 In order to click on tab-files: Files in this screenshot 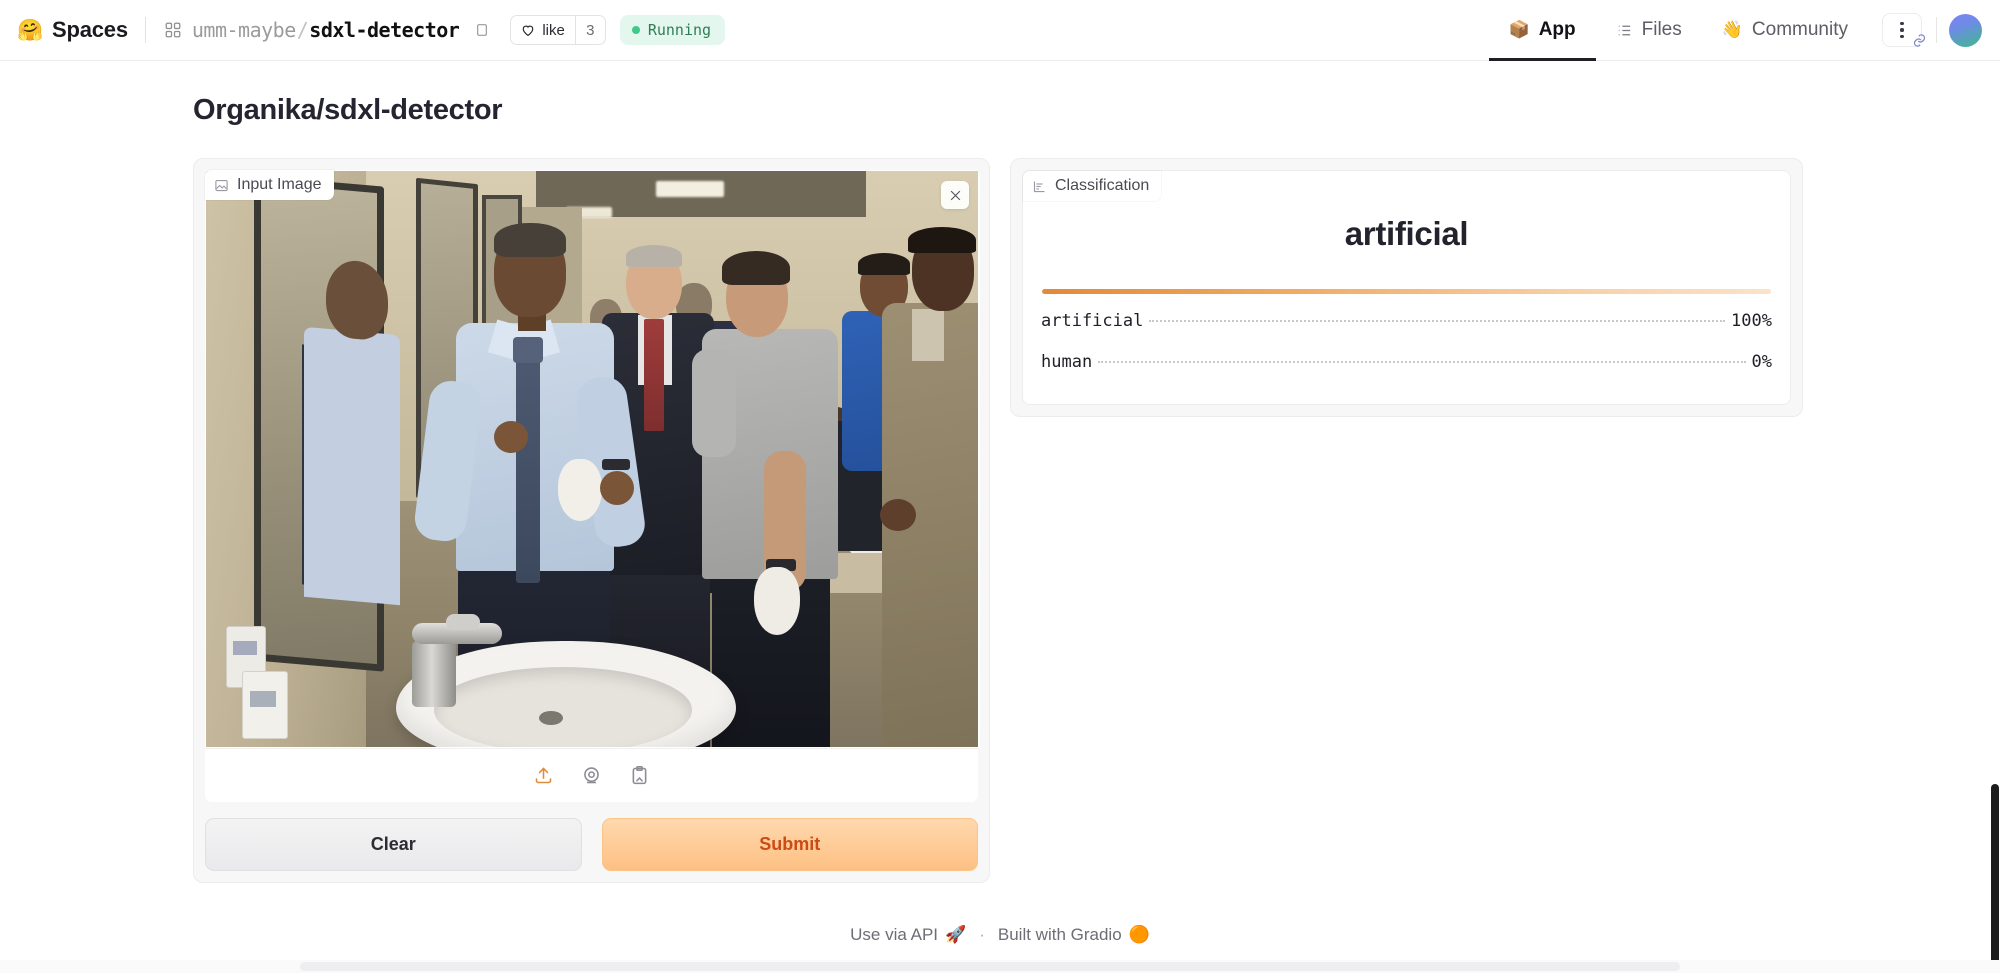, I will do `click(1649, 30)`.